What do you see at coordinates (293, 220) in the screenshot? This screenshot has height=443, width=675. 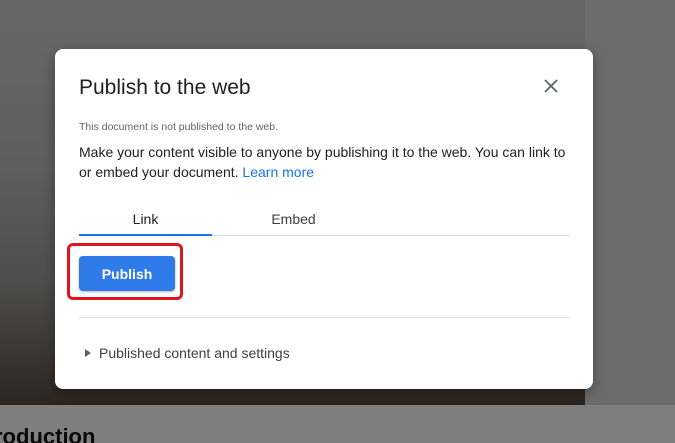 I see `tab-embed: Embed` at bounding box center [293, 220].